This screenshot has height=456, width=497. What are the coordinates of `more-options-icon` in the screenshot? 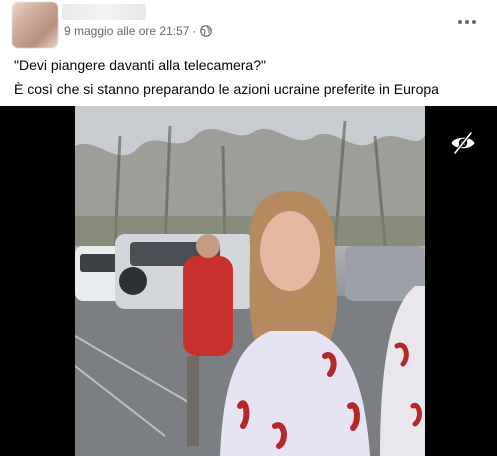 It's located at (467, 22).